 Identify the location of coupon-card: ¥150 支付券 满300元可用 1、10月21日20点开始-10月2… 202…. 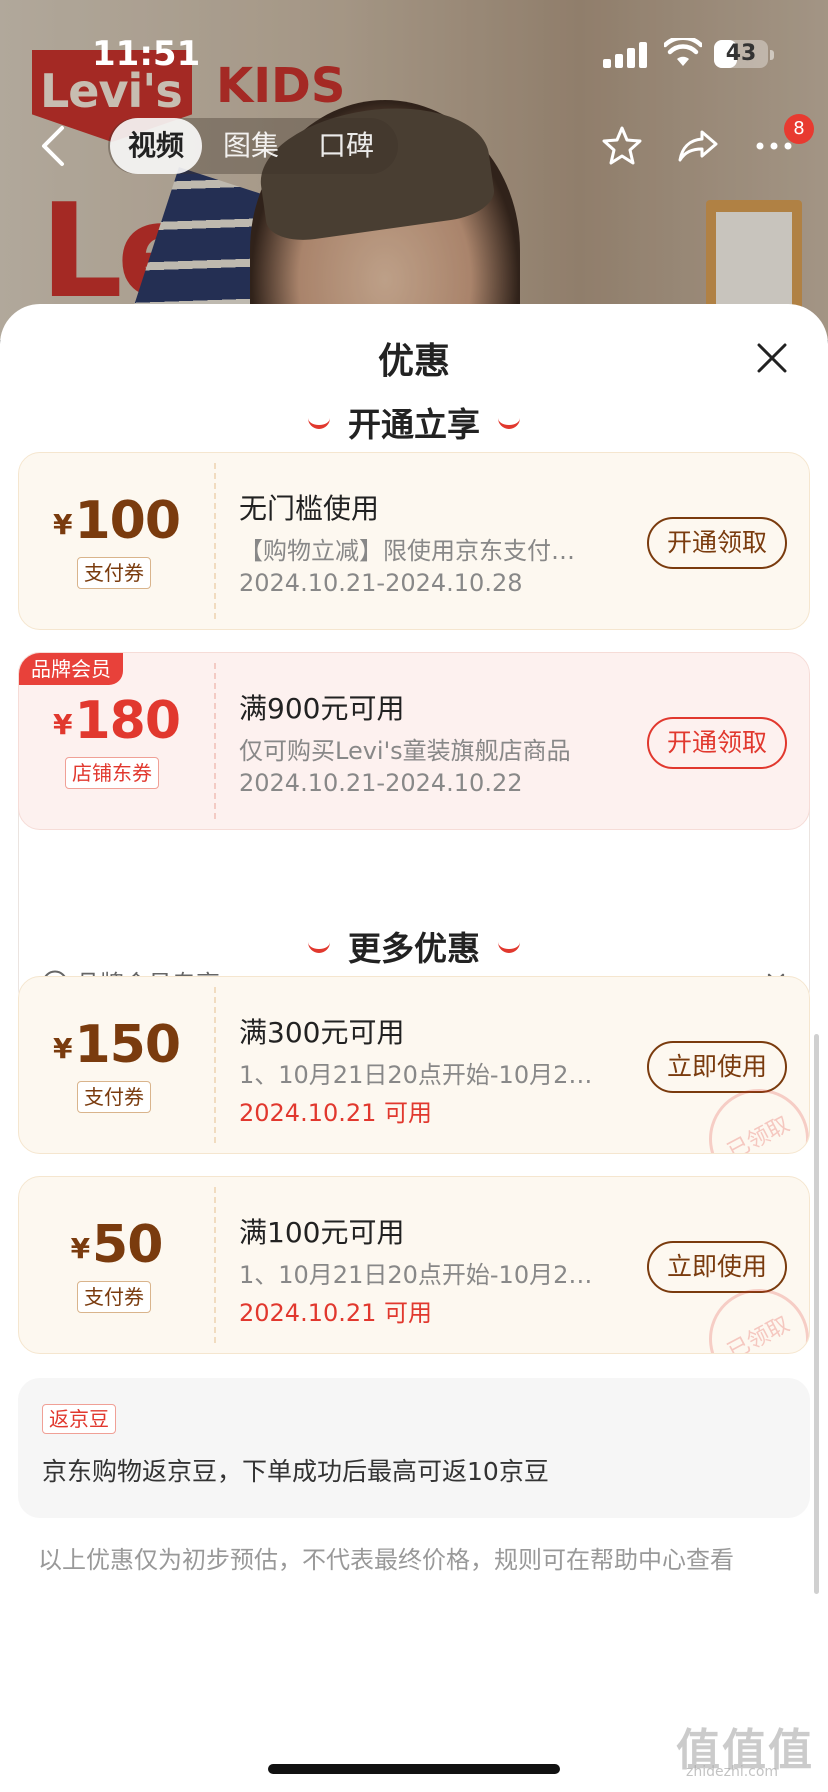
(414, 1065).